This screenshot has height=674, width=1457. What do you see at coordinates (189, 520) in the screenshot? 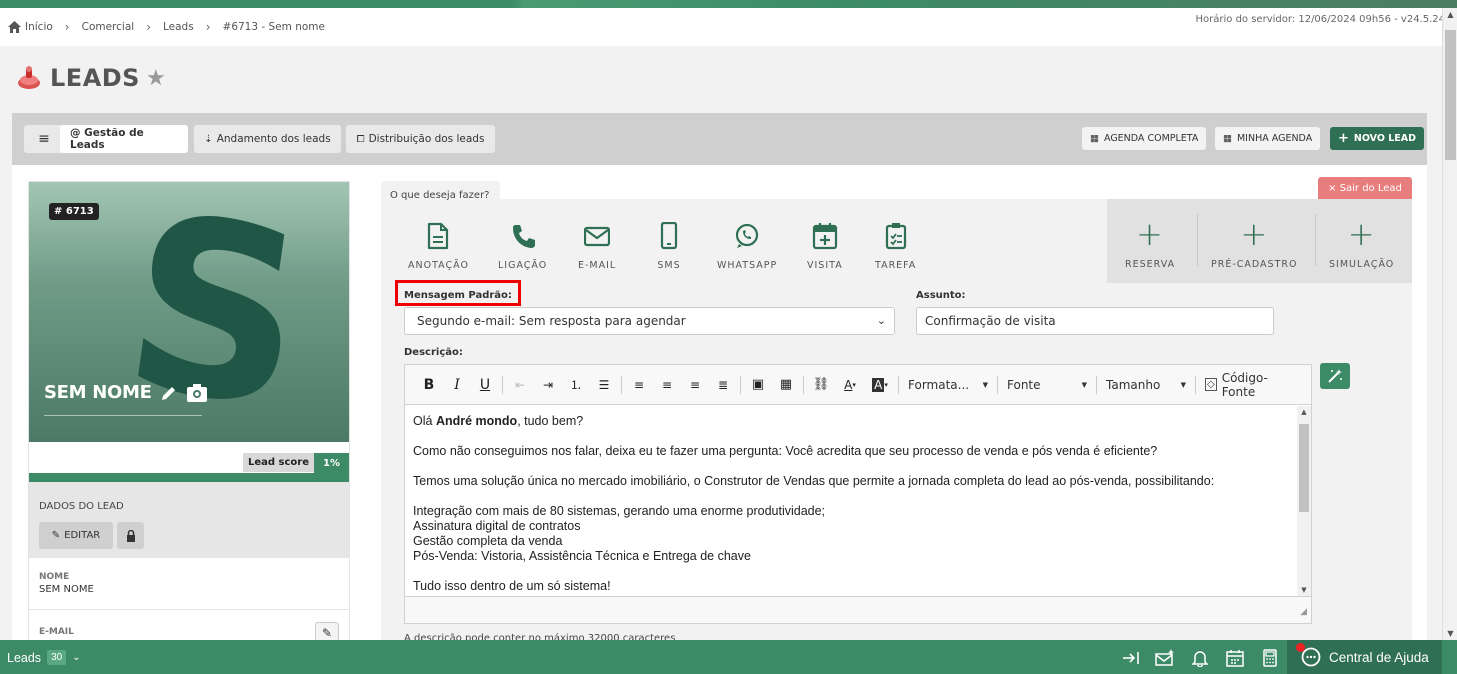
I see `lead-data-section: DADOS DO LEAD ✎ EDITAR` at bounding box center [189, 520].